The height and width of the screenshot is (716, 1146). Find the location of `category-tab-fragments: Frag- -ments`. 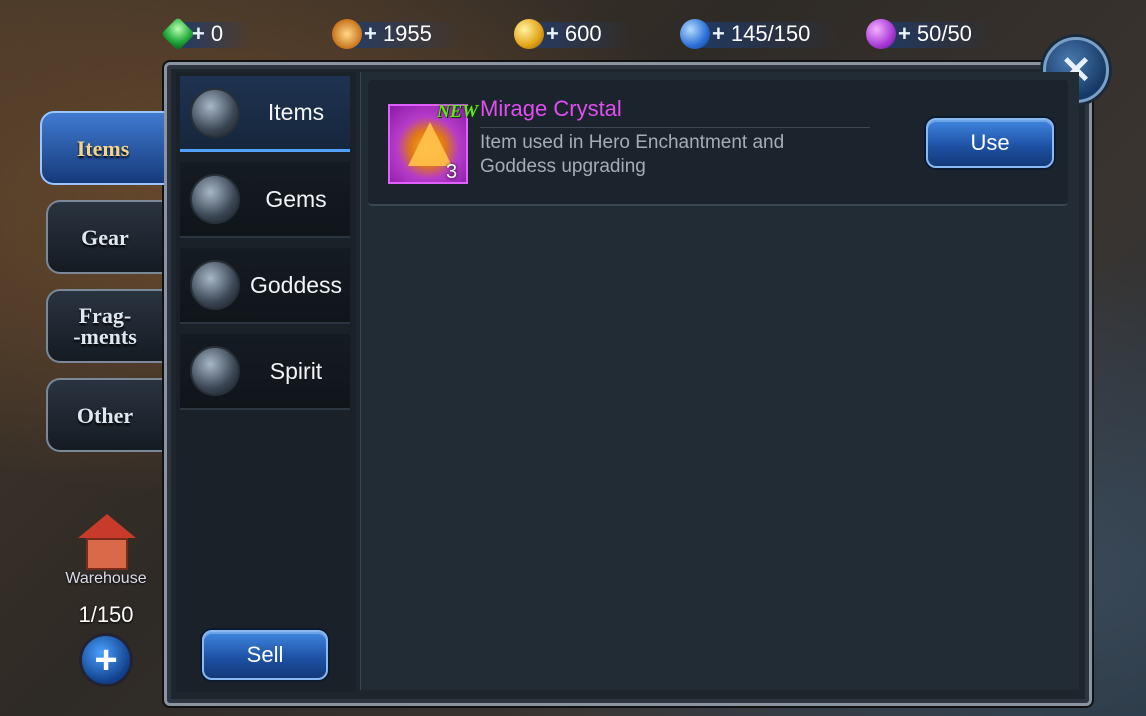

category-tab-fragments: Frag- -ments is located at coordinates (104, 326).